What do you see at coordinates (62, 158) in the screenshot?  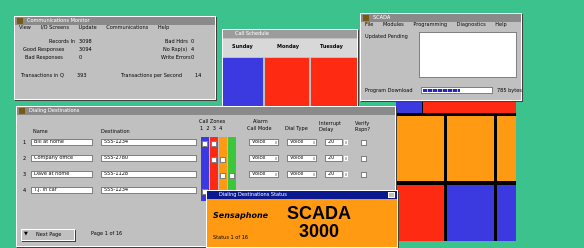 I see `name-field: Company office` at bounding box center [62, 158].